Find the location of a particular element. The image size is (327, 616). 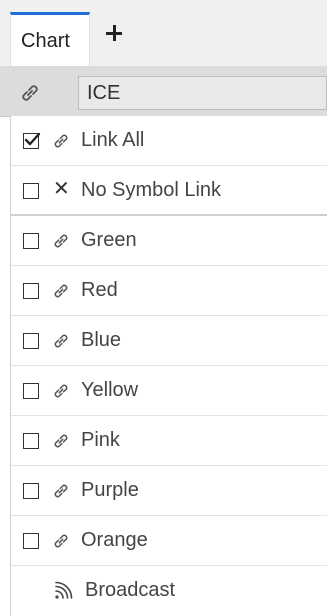

checkbox-checked is located at coordinates (32, 140).